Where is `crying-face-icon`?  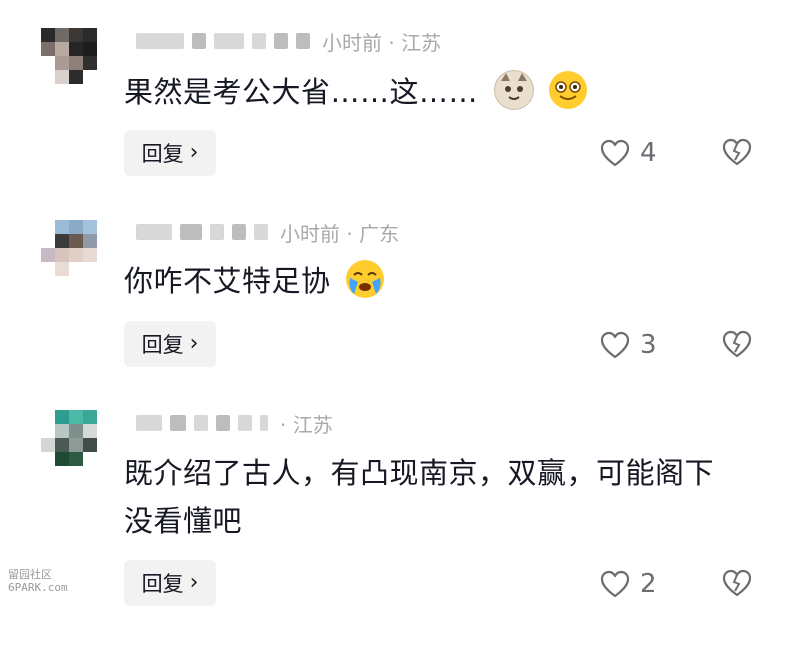 crying-face-icon is located at coordinates (365, 279).